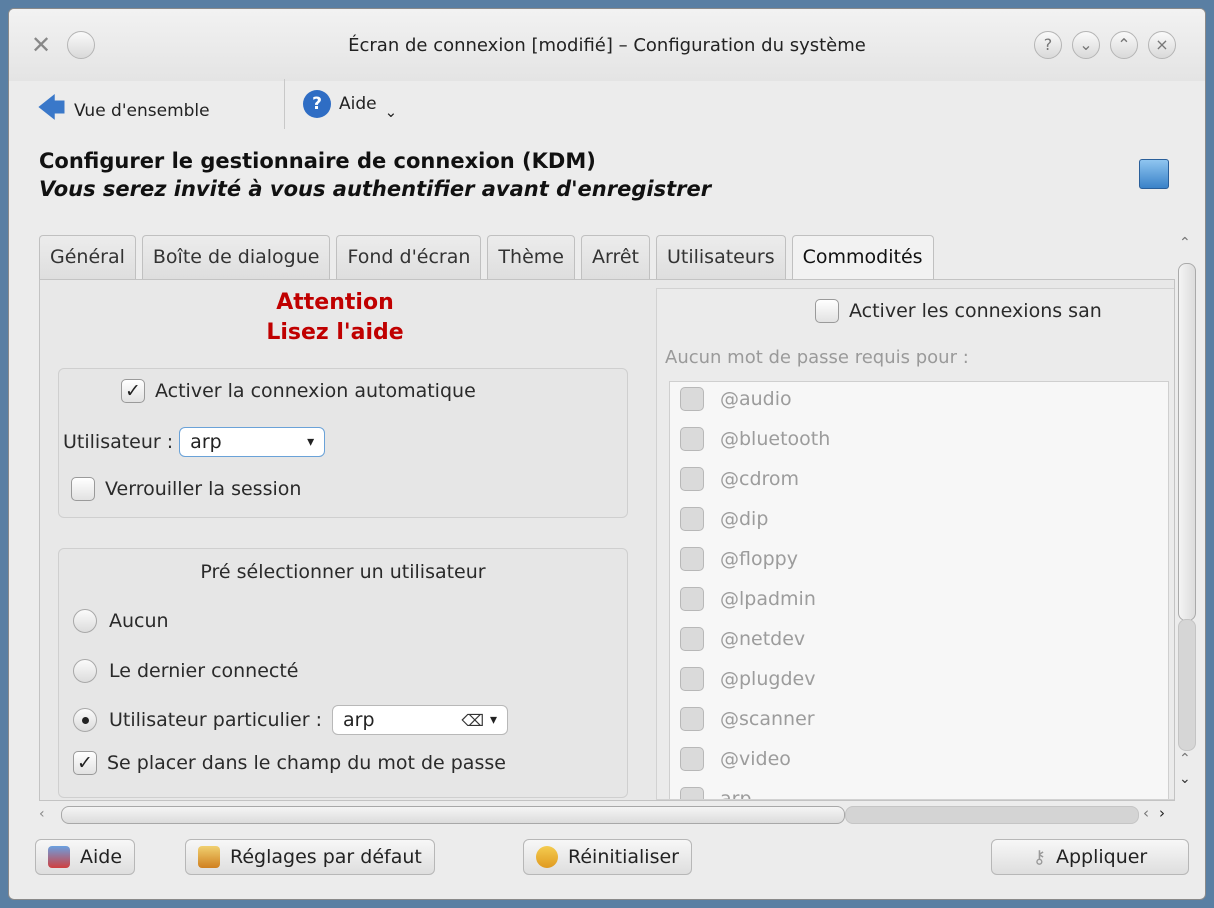  I want to click on radio-specific-label: Utilisateur particulier :, so click(215, 720).